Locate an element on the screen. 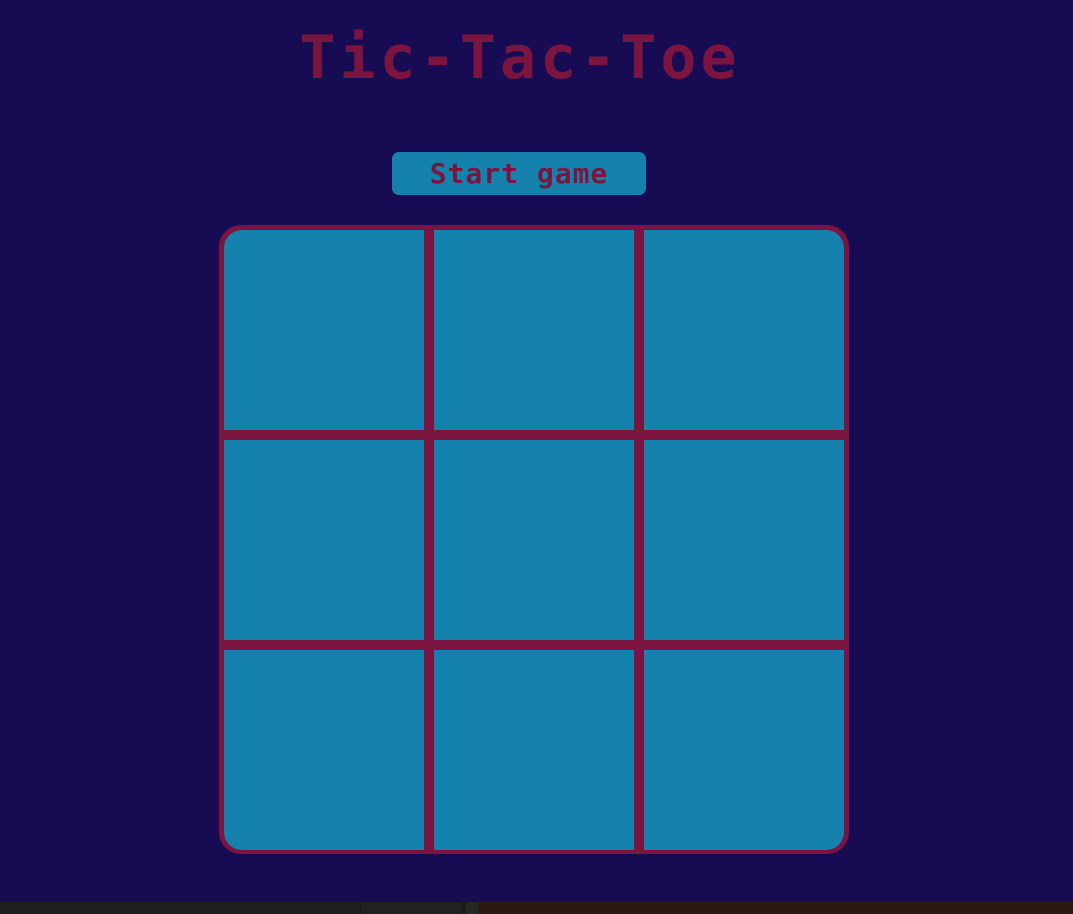 This screenshot has height=914, width=1073. game-title: Tic-Tac-Toe is located at coordinates (520, 58).